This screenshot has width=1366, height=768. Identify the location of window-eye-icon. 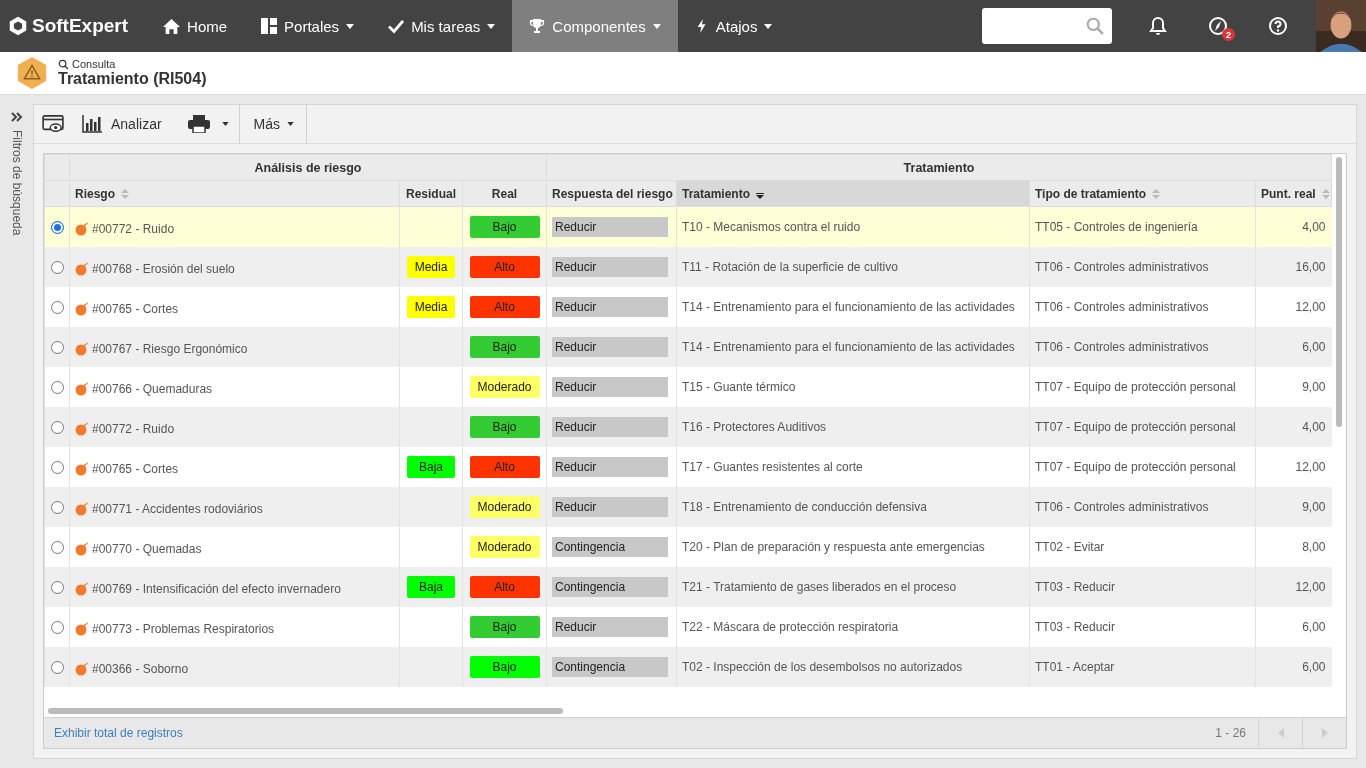
(53, 124).